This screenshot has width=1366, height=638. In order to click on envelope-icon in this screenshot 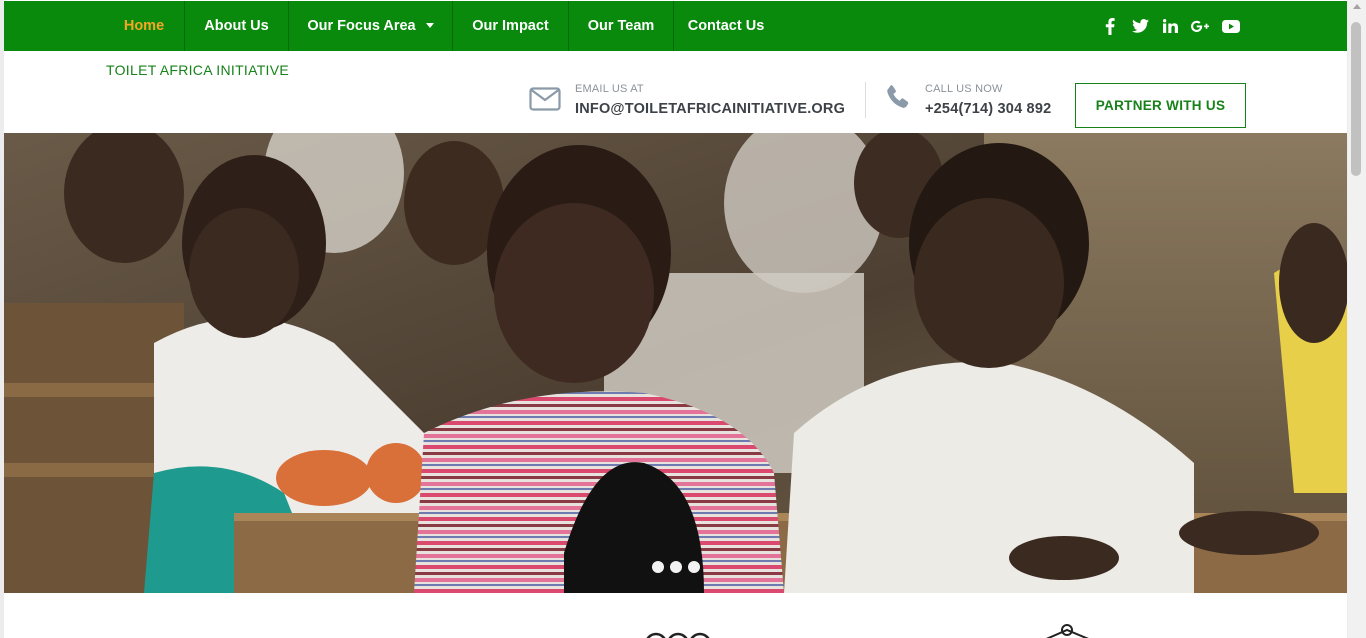, I will do `click(545, 101)`.